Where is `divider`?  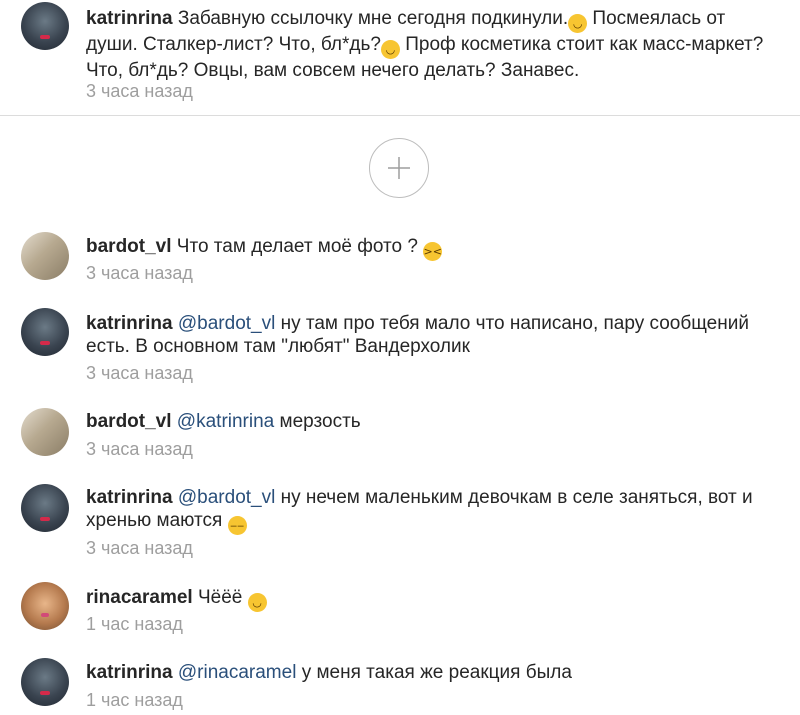 divider is located at coordinates (400, 115).